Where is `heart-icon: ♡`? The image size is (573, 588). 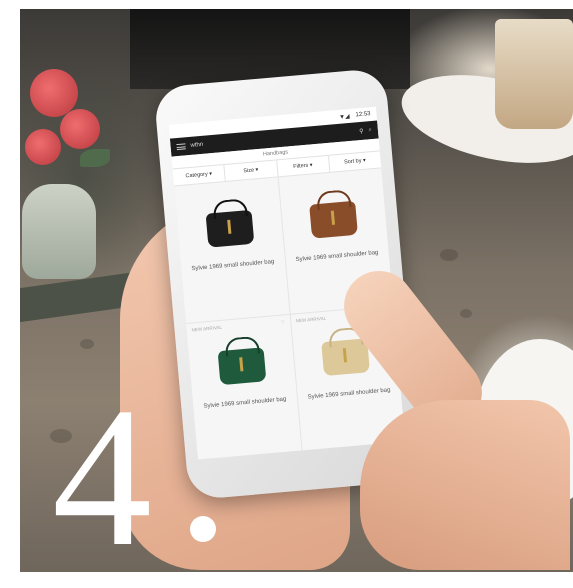 heart-icon: ♡ is located at coordinates (283, 322).